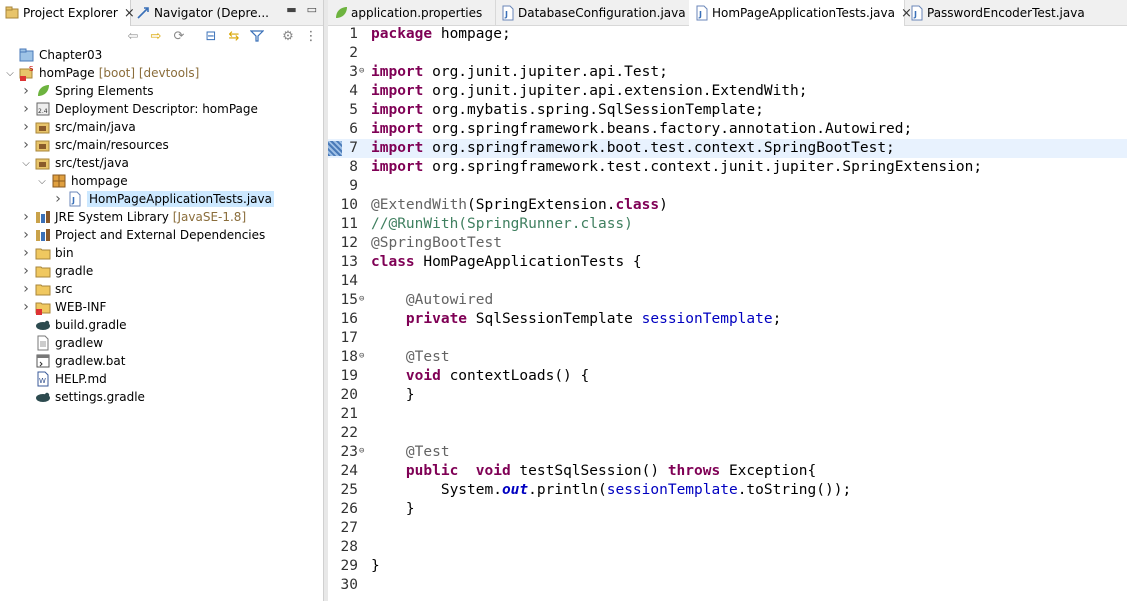 The image size is (1127, 601). What do you see at coordinates (727, 528) in the screenshot?
I see `code-line: 27` at bounding box center [727, 528].